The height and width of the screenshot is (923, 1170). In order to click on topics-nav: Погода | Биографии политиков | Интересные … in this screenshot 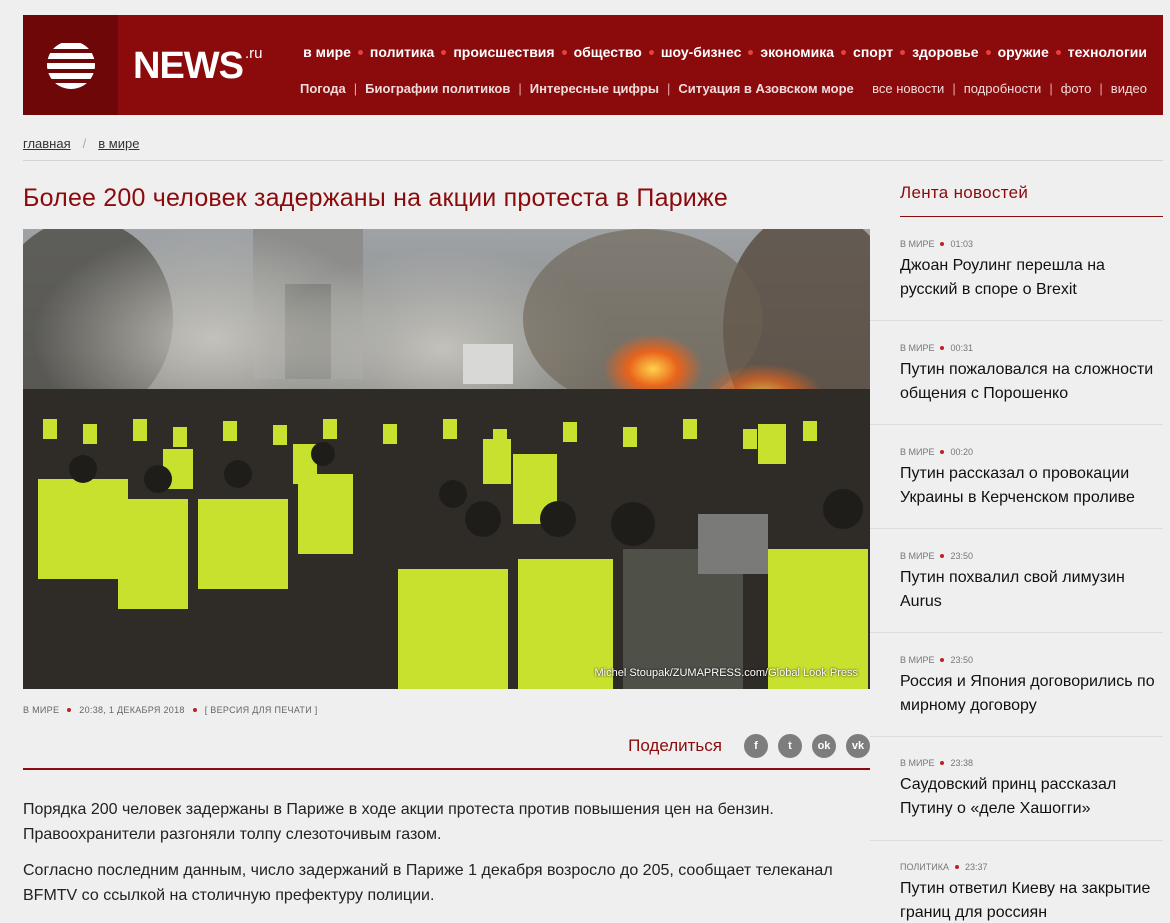, I will do `click(577, 88)`.